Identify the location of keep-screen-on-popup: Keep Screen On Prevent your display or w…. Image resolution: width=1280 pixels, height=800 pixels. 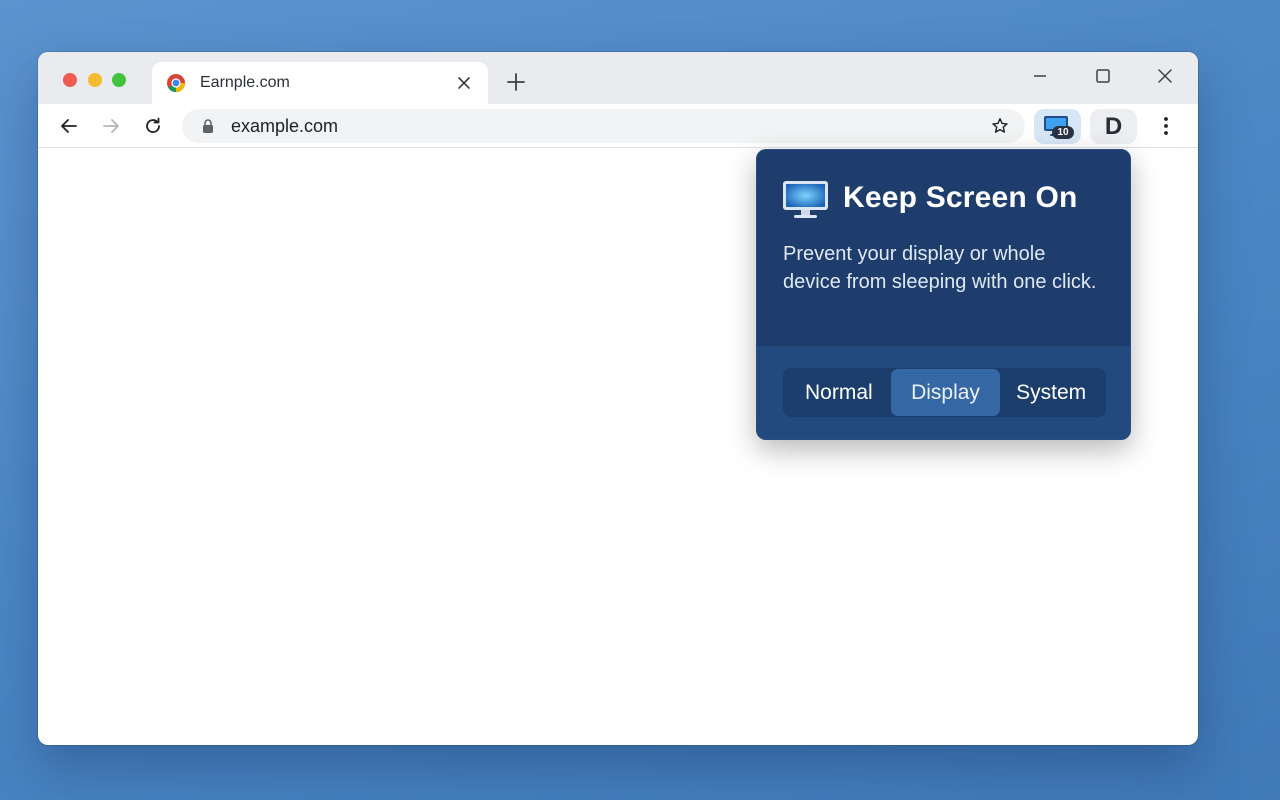
(943, 294).